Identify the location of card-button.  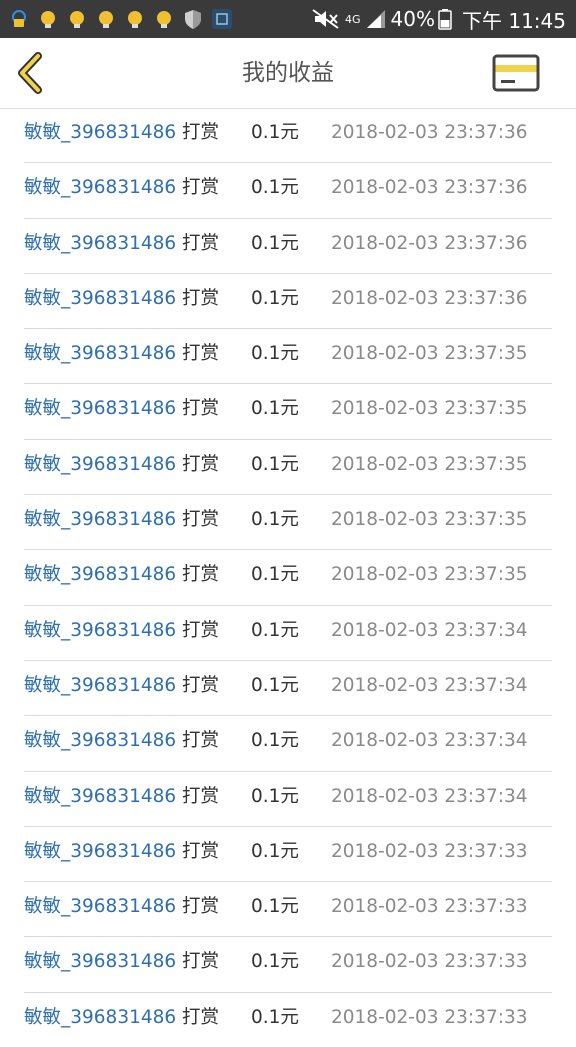
(516, 73).